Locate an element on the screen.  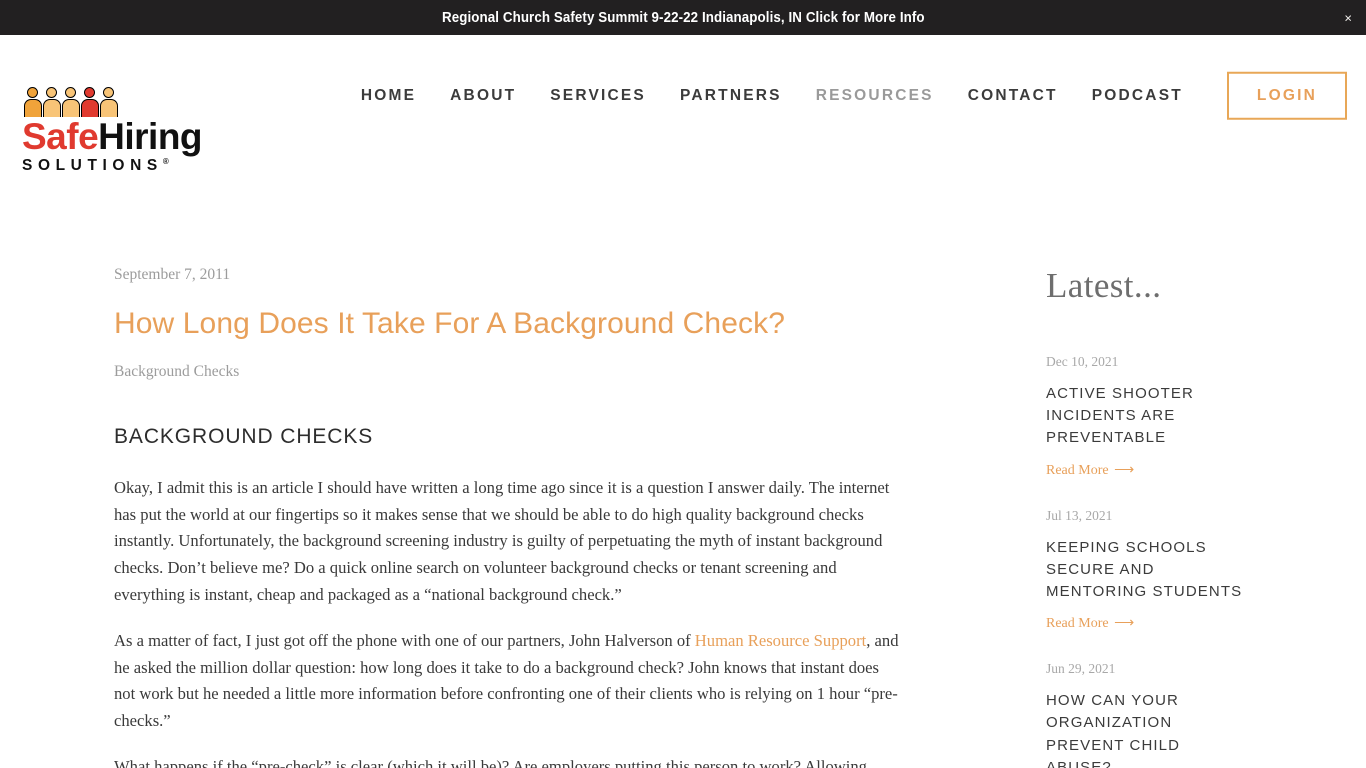
logo-subtitle: SOLUTIONS® is located at coordinates (113, 166).